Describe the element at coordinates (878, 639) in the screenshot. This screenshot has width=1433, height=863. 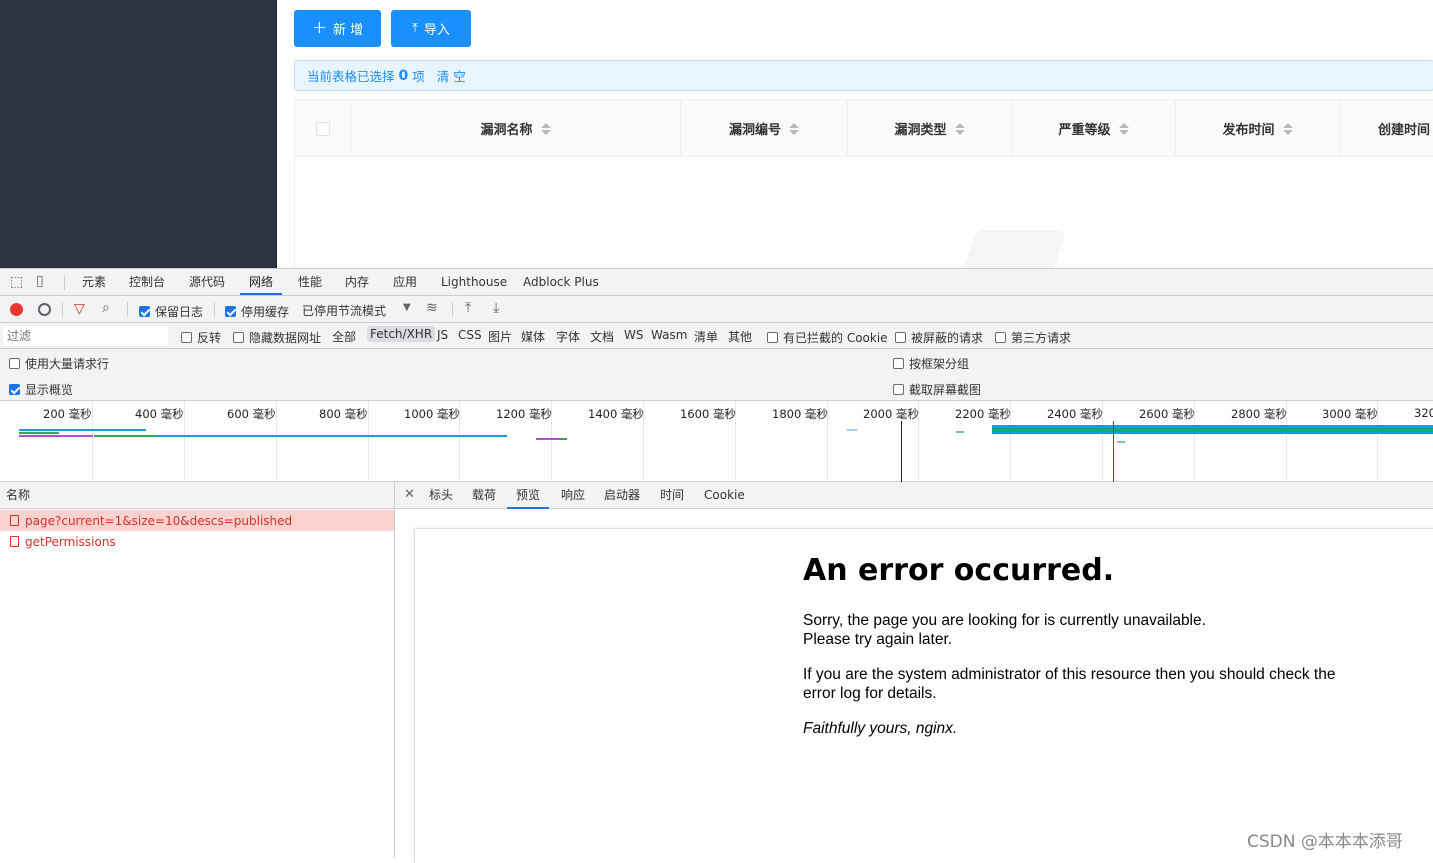
I see `error-message: Please try again later.` at that location.